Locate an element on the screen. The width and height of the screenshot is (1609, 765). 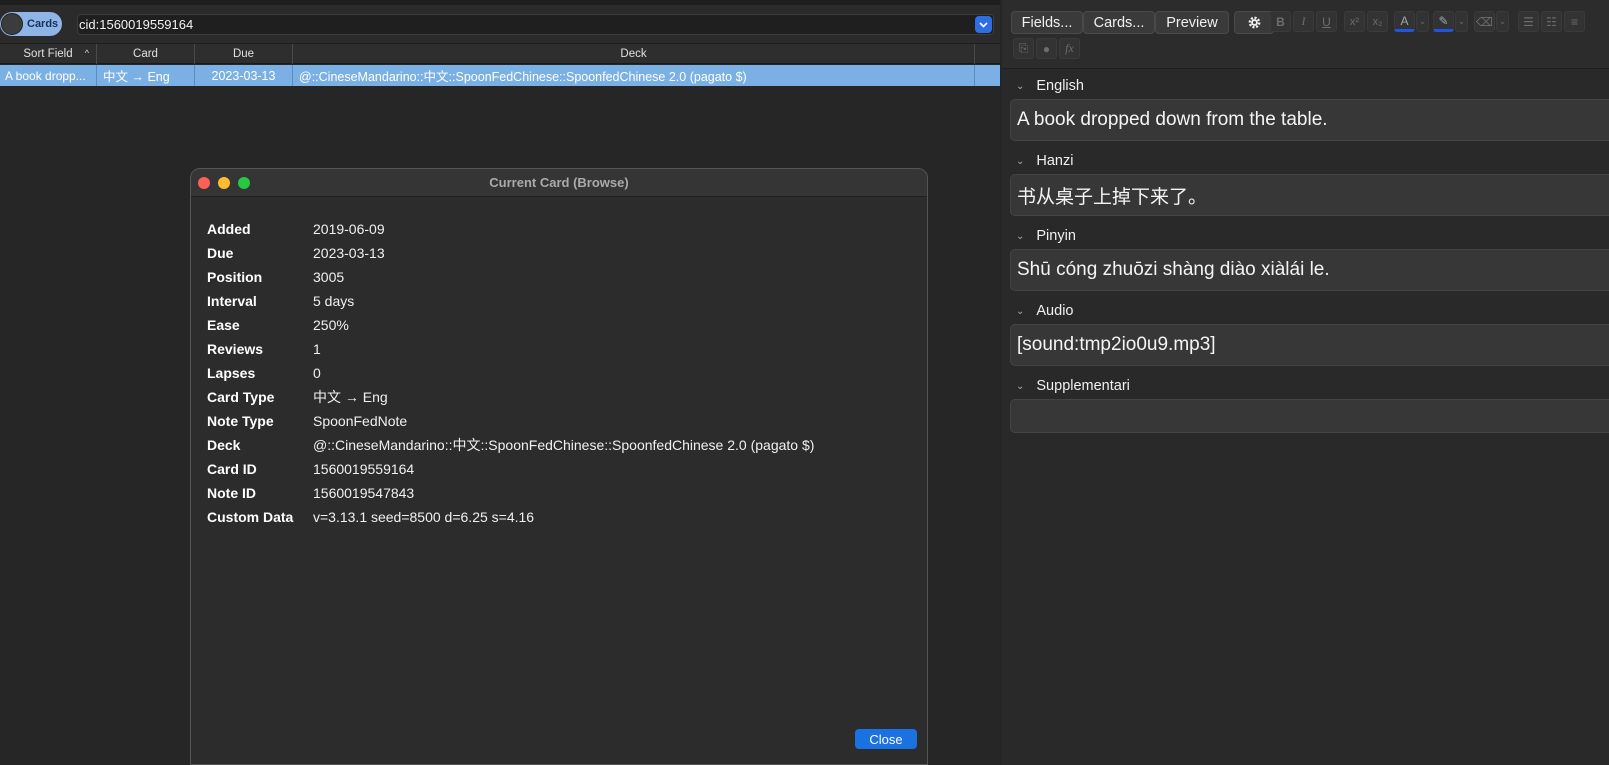
dialog-title: Current Card (Browse) is located at coordinates (559, 182).